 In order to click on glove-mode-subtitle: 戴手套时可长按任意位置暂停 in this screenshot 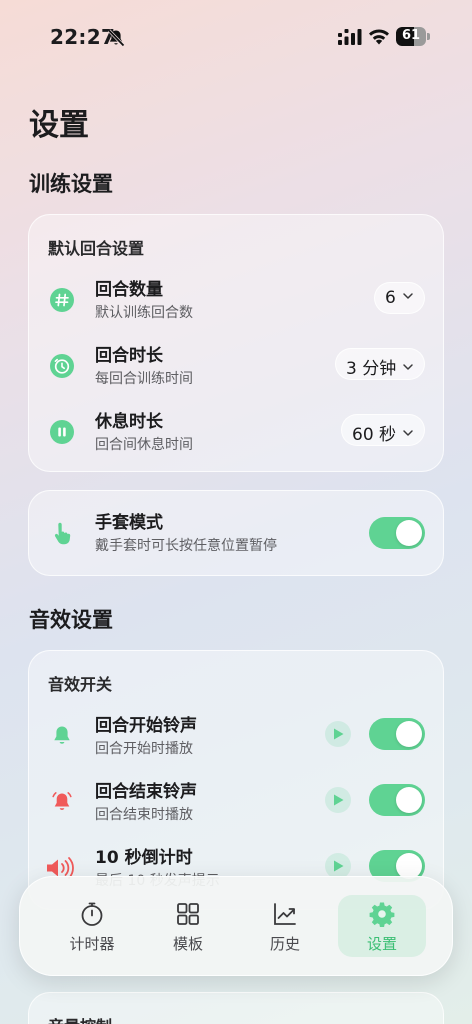, I will do `click(186, 546)`.